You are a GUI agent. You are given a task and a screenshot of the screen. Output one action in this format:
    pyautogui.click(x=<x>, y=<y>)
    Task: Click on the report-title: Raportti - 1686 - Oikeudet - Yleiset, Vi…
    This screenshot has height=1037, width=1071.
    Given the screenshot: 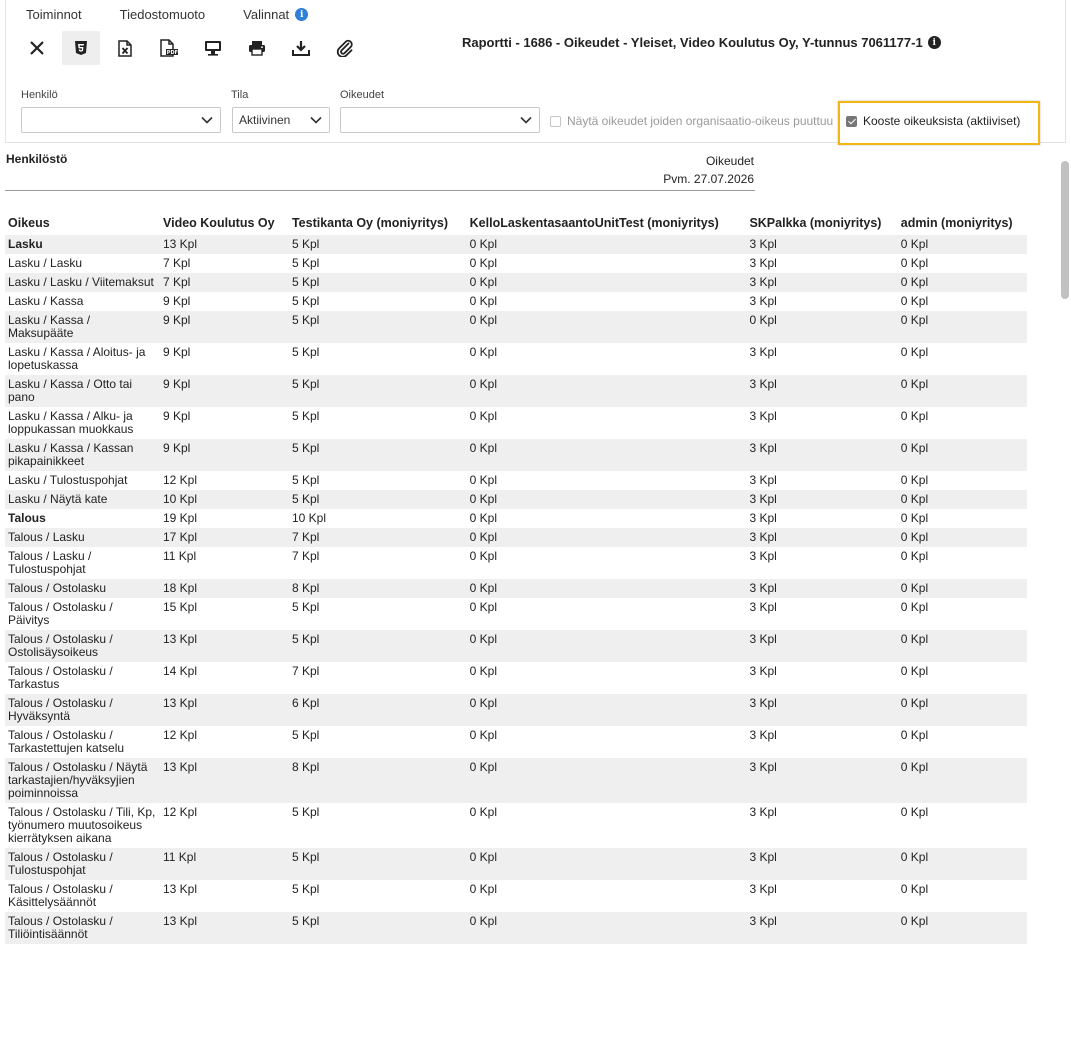 What is the action you would take?
    pyautogui.click(x=692, y=42)
    